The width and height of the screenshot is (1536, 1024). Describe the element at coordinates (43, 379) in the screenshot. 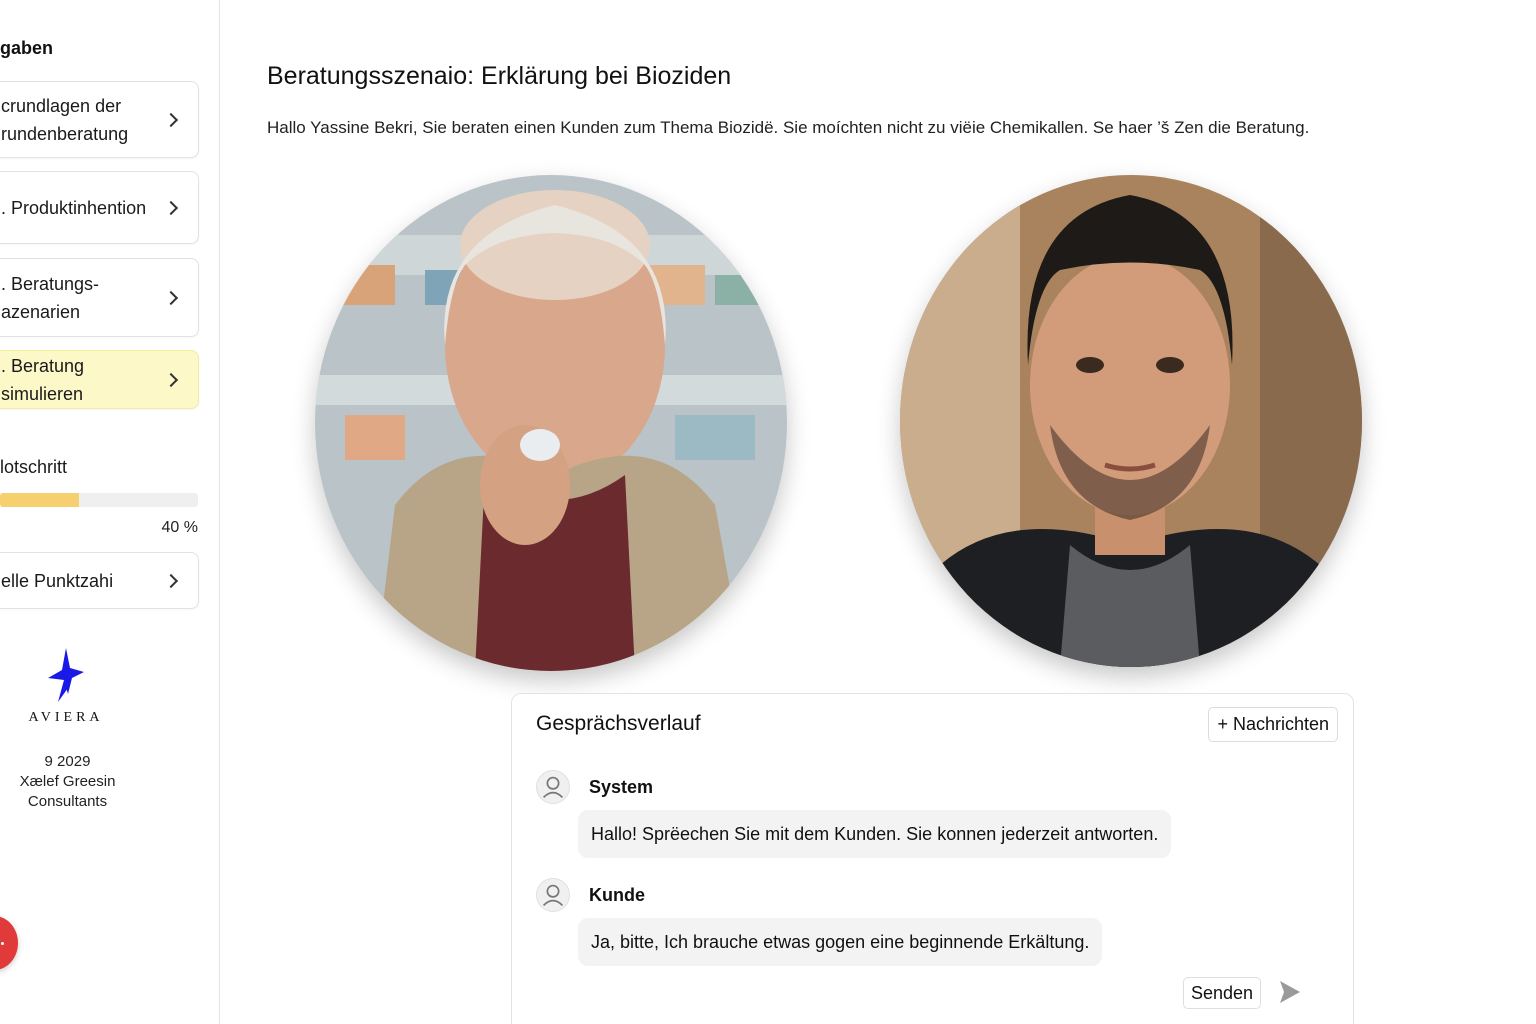

I see `sidebar-item-label: . Beratung simulieren` at that location.